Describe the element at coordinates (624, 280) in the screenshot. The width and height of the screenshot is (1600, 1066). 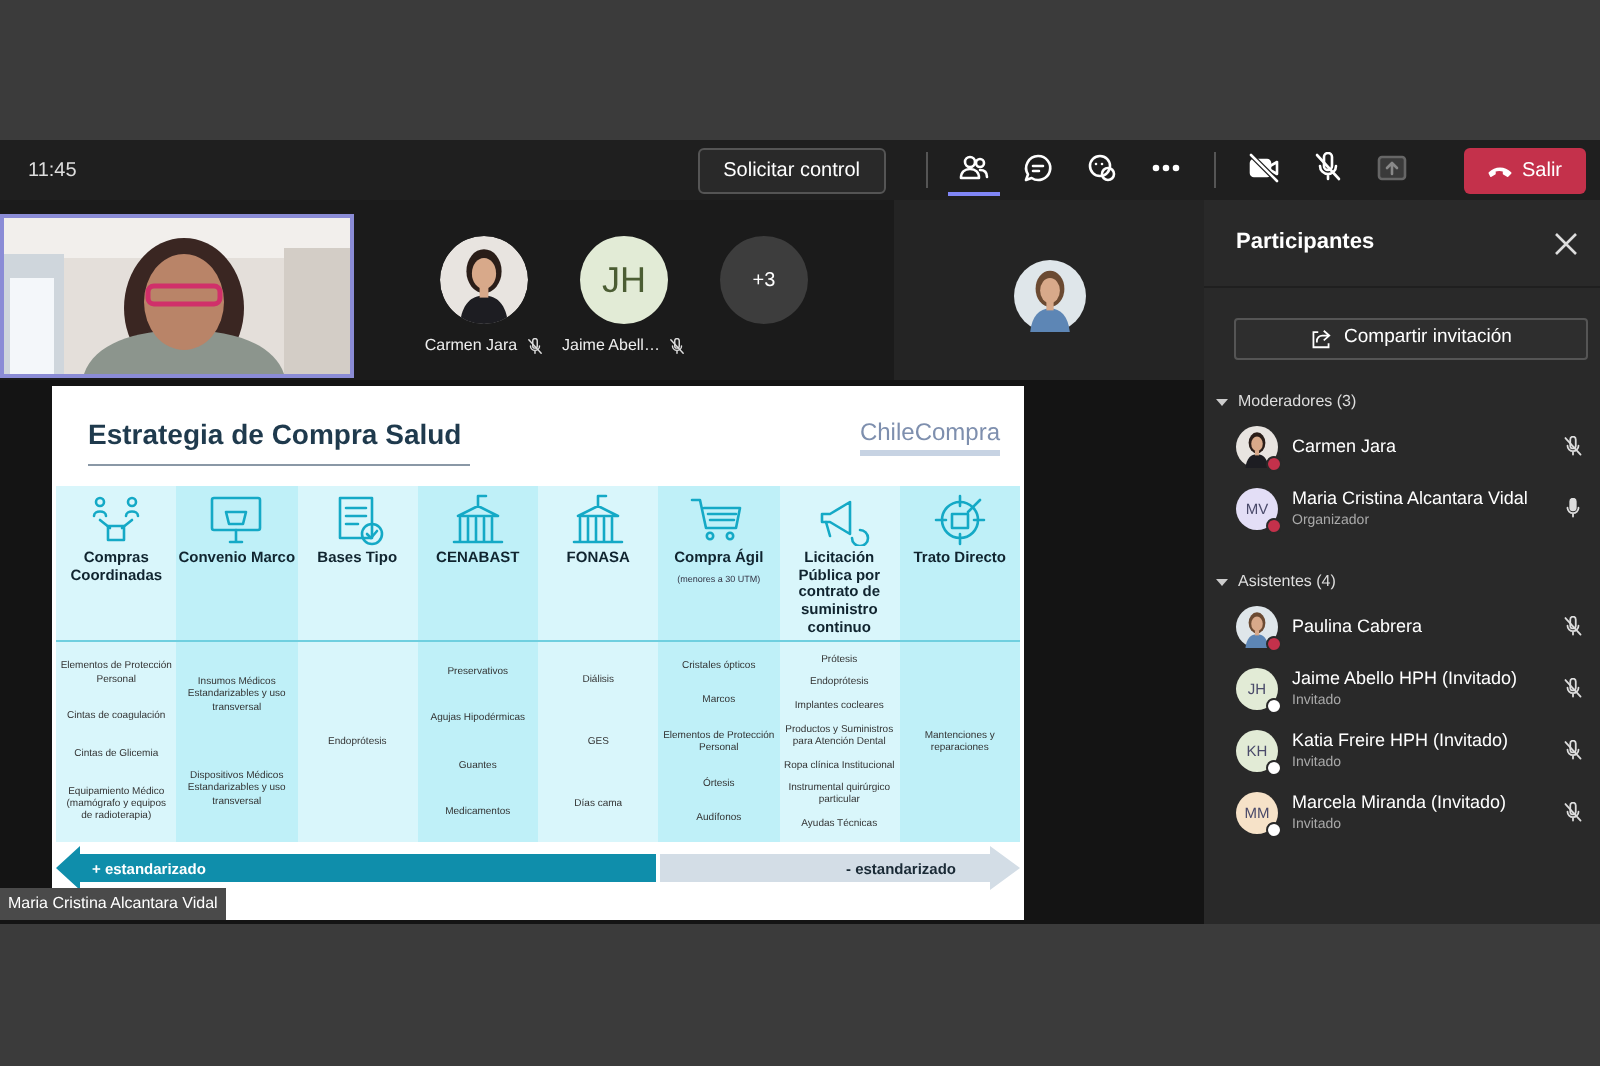
I see `avatar-initials: JH` at that location.